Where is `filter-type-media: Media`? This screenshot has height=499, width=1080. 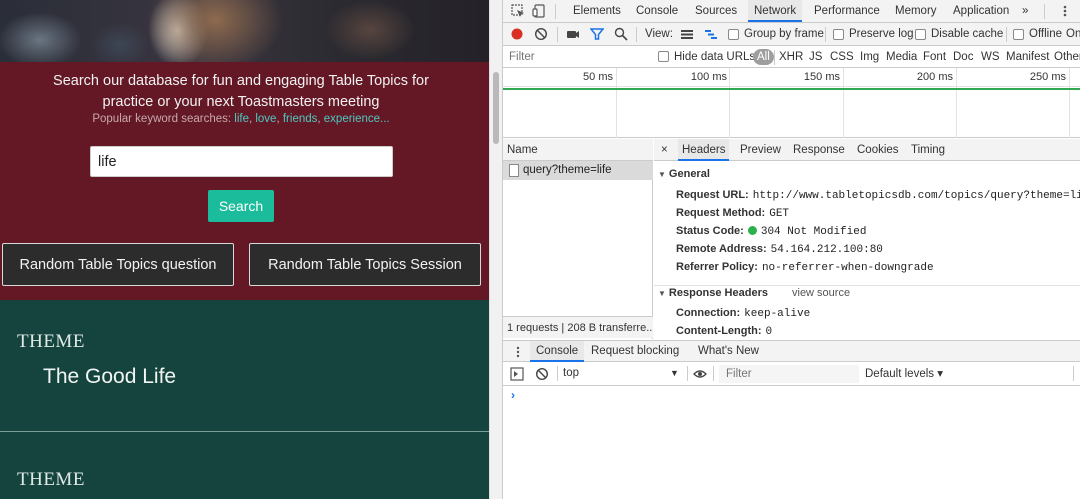 filter-type-media: Media is located at coordinates (901, 57).